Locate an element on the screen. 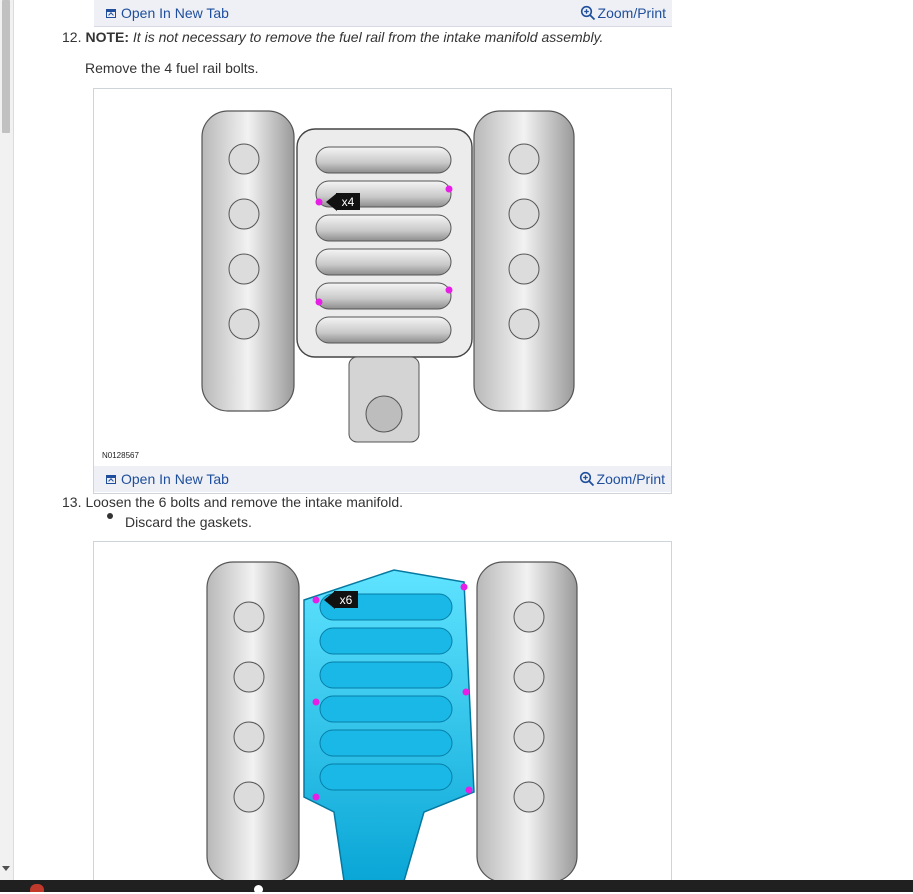 The height and width of the screenshot is (894, 913). vertical-scrollbar is located at coordinates (7, 440).